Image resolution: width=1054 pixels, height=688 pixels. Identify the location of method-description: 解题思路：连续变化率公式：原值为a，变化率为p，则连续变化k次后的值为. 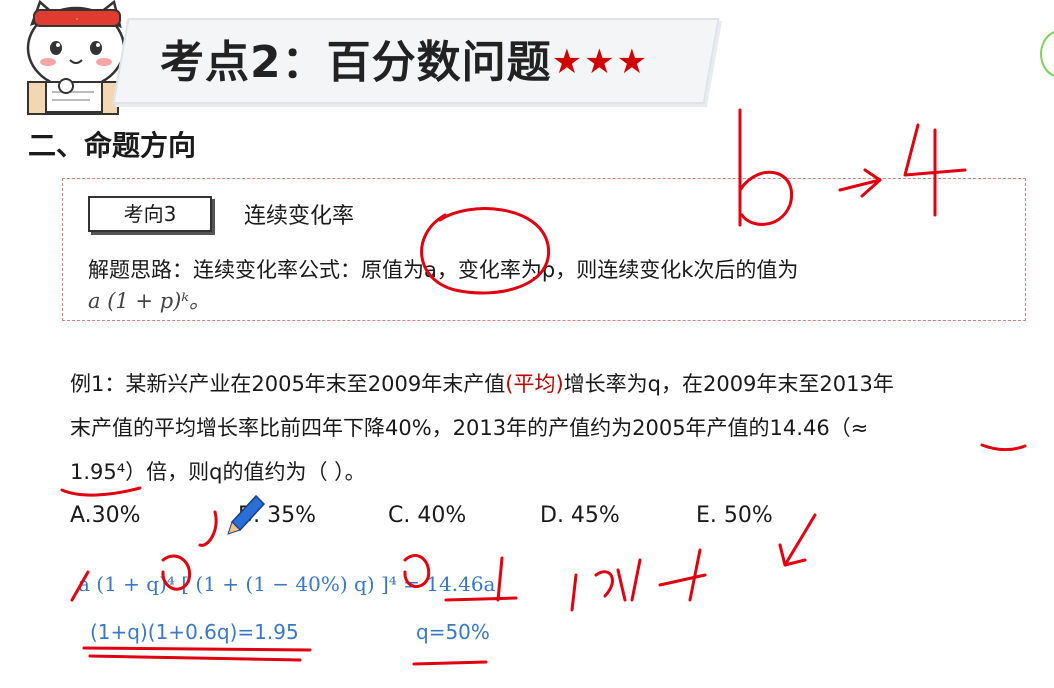
(443, 270).